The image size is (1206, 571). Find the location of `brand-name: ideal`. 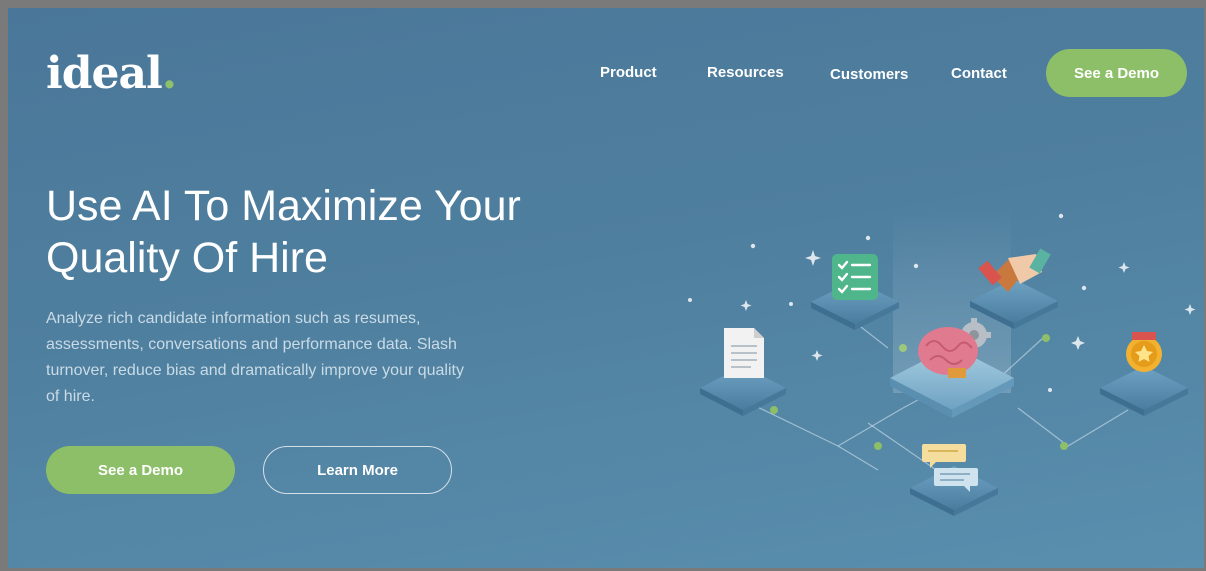

brand-name: ideal is located at coordinates (104, 73).